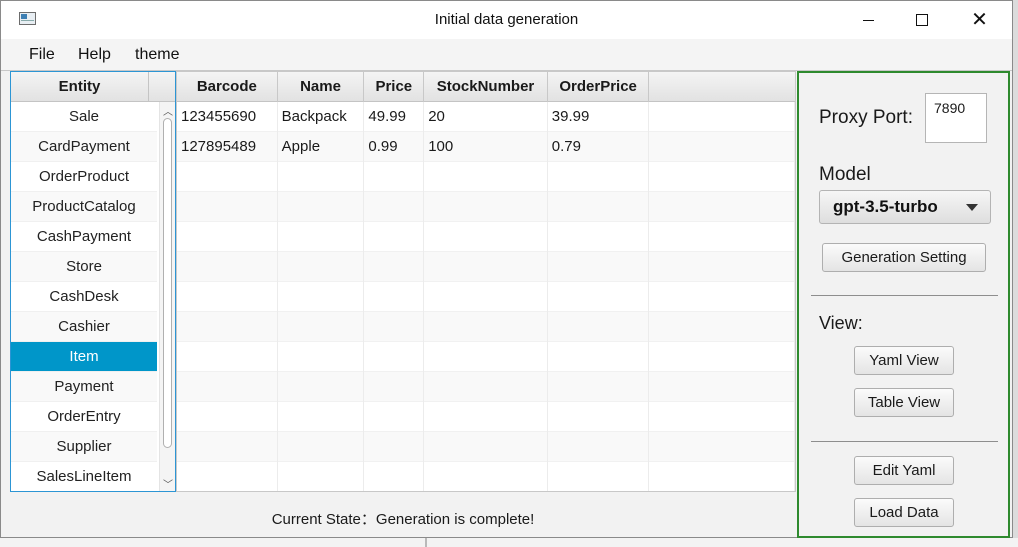 This screenshot has width=1018, height=547. I want to click on table-cell: 100, so click(486, 147).